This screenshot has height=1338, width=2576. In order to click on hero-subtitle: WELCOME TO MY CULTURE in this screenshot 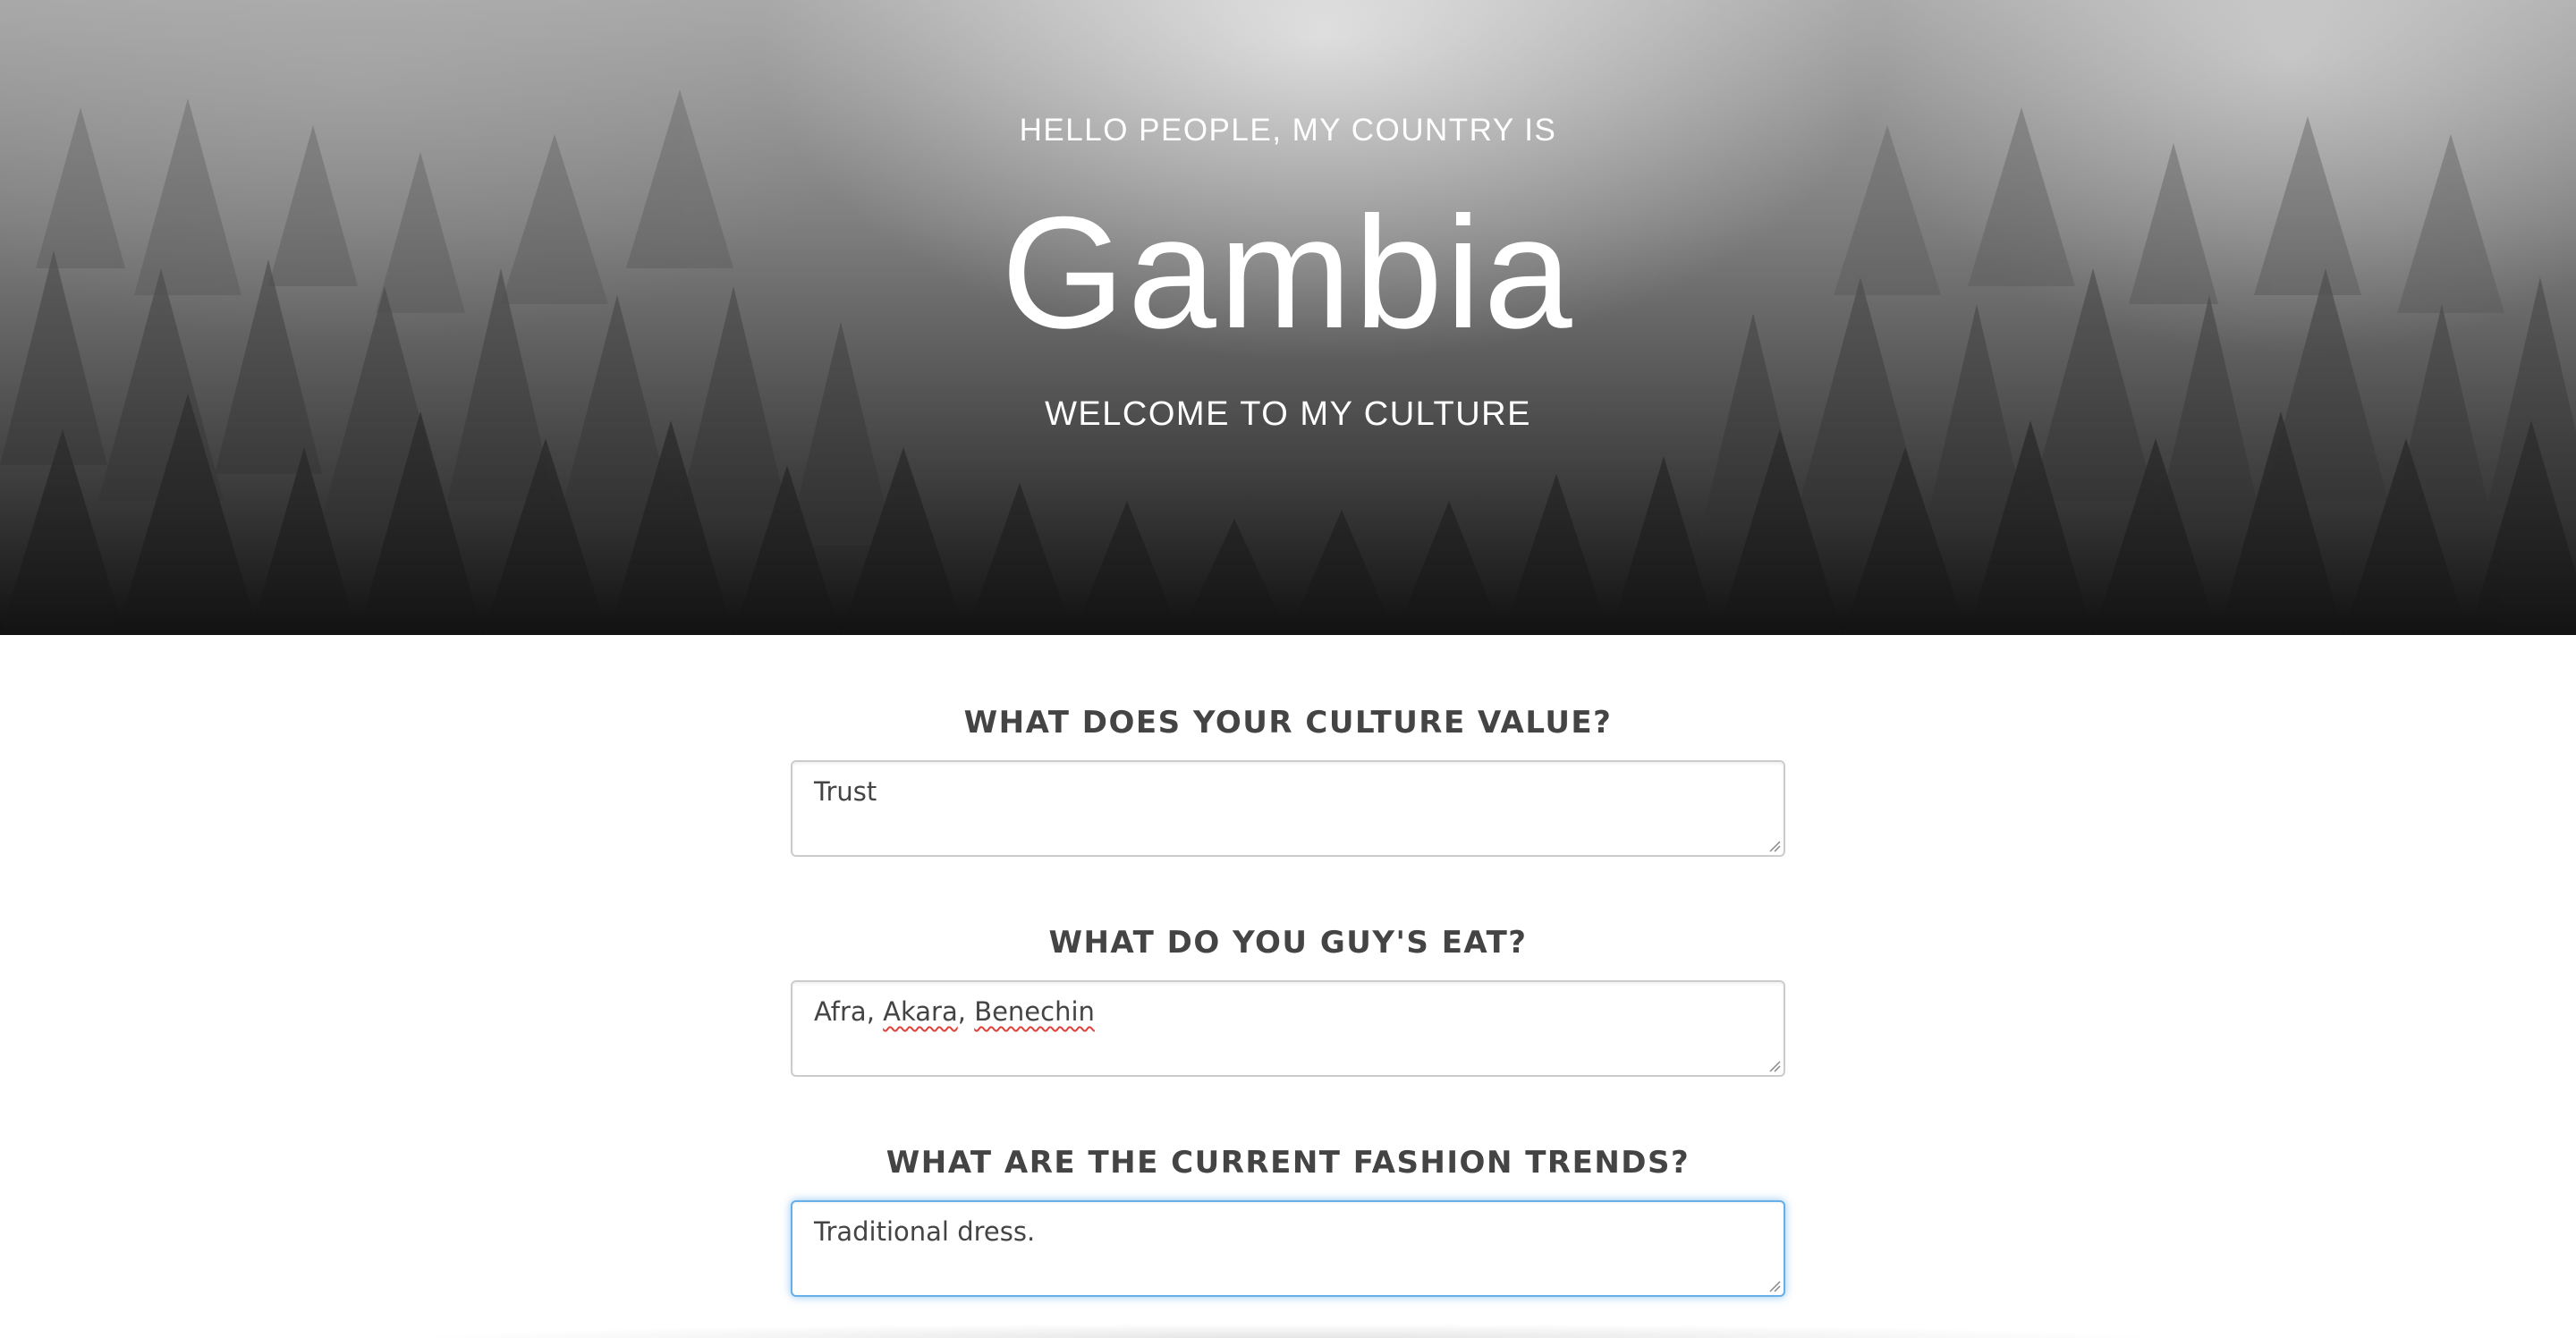, I will do `click(1288, 414)`.